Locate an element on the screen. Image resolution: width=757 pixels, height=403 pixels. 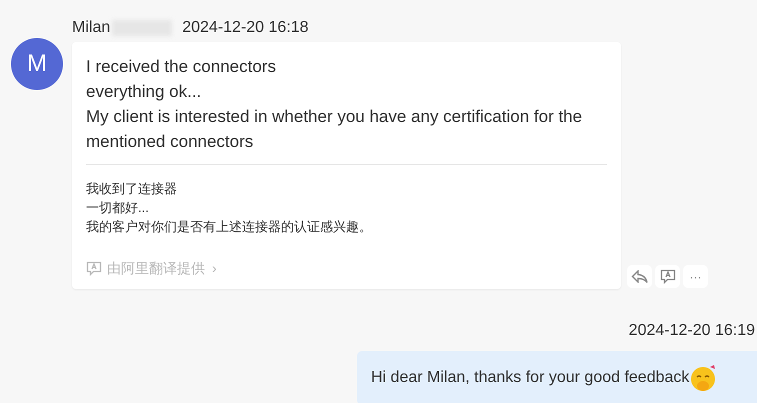
reply-button is located at coordinates (639, 276).